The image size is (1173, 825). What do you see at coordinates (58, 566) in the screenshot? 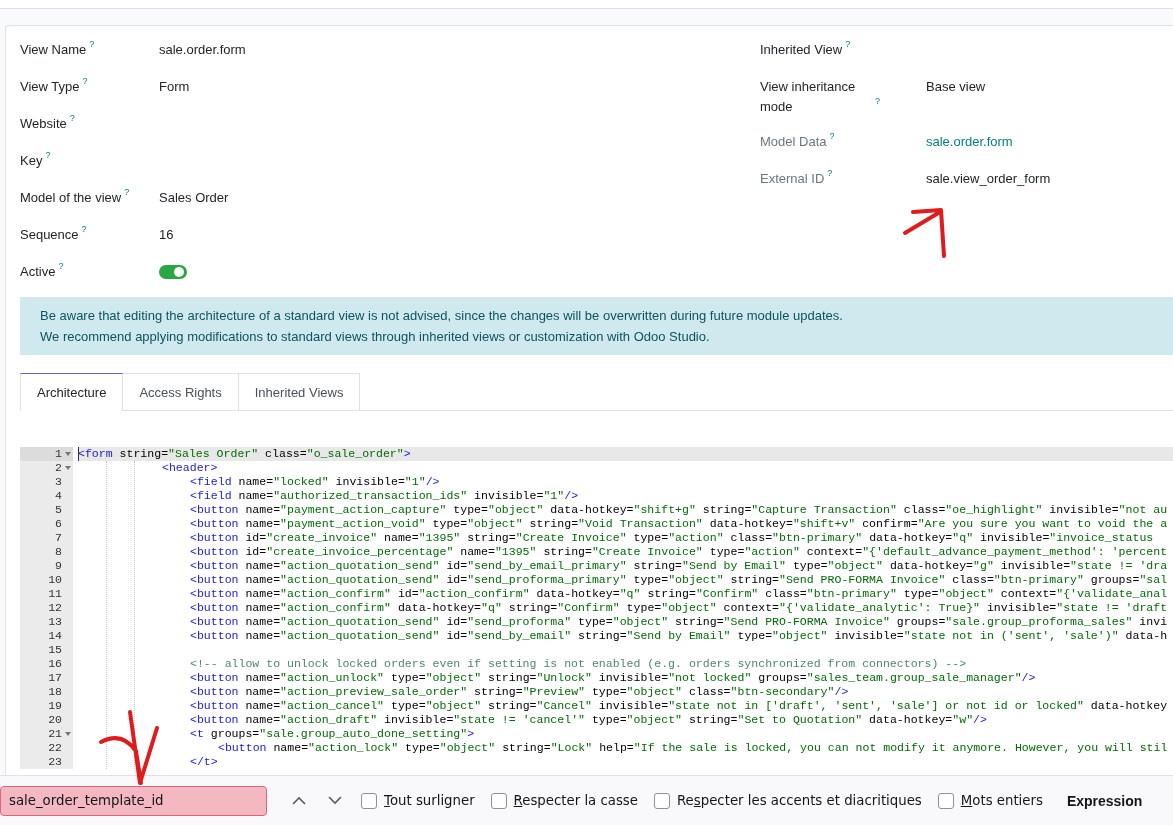
I see `line-number: 9` at bounding box center [58, 566].